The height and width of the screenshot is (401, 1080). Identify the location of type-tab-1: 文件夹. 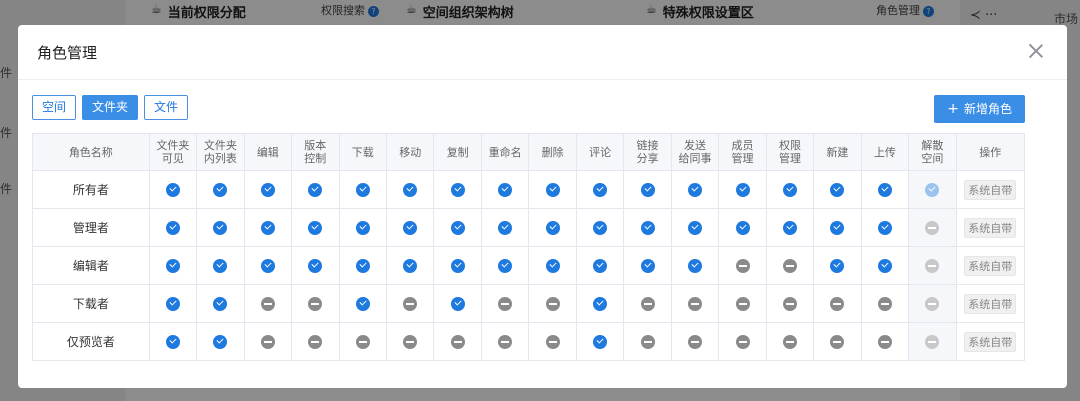
(110, 107).